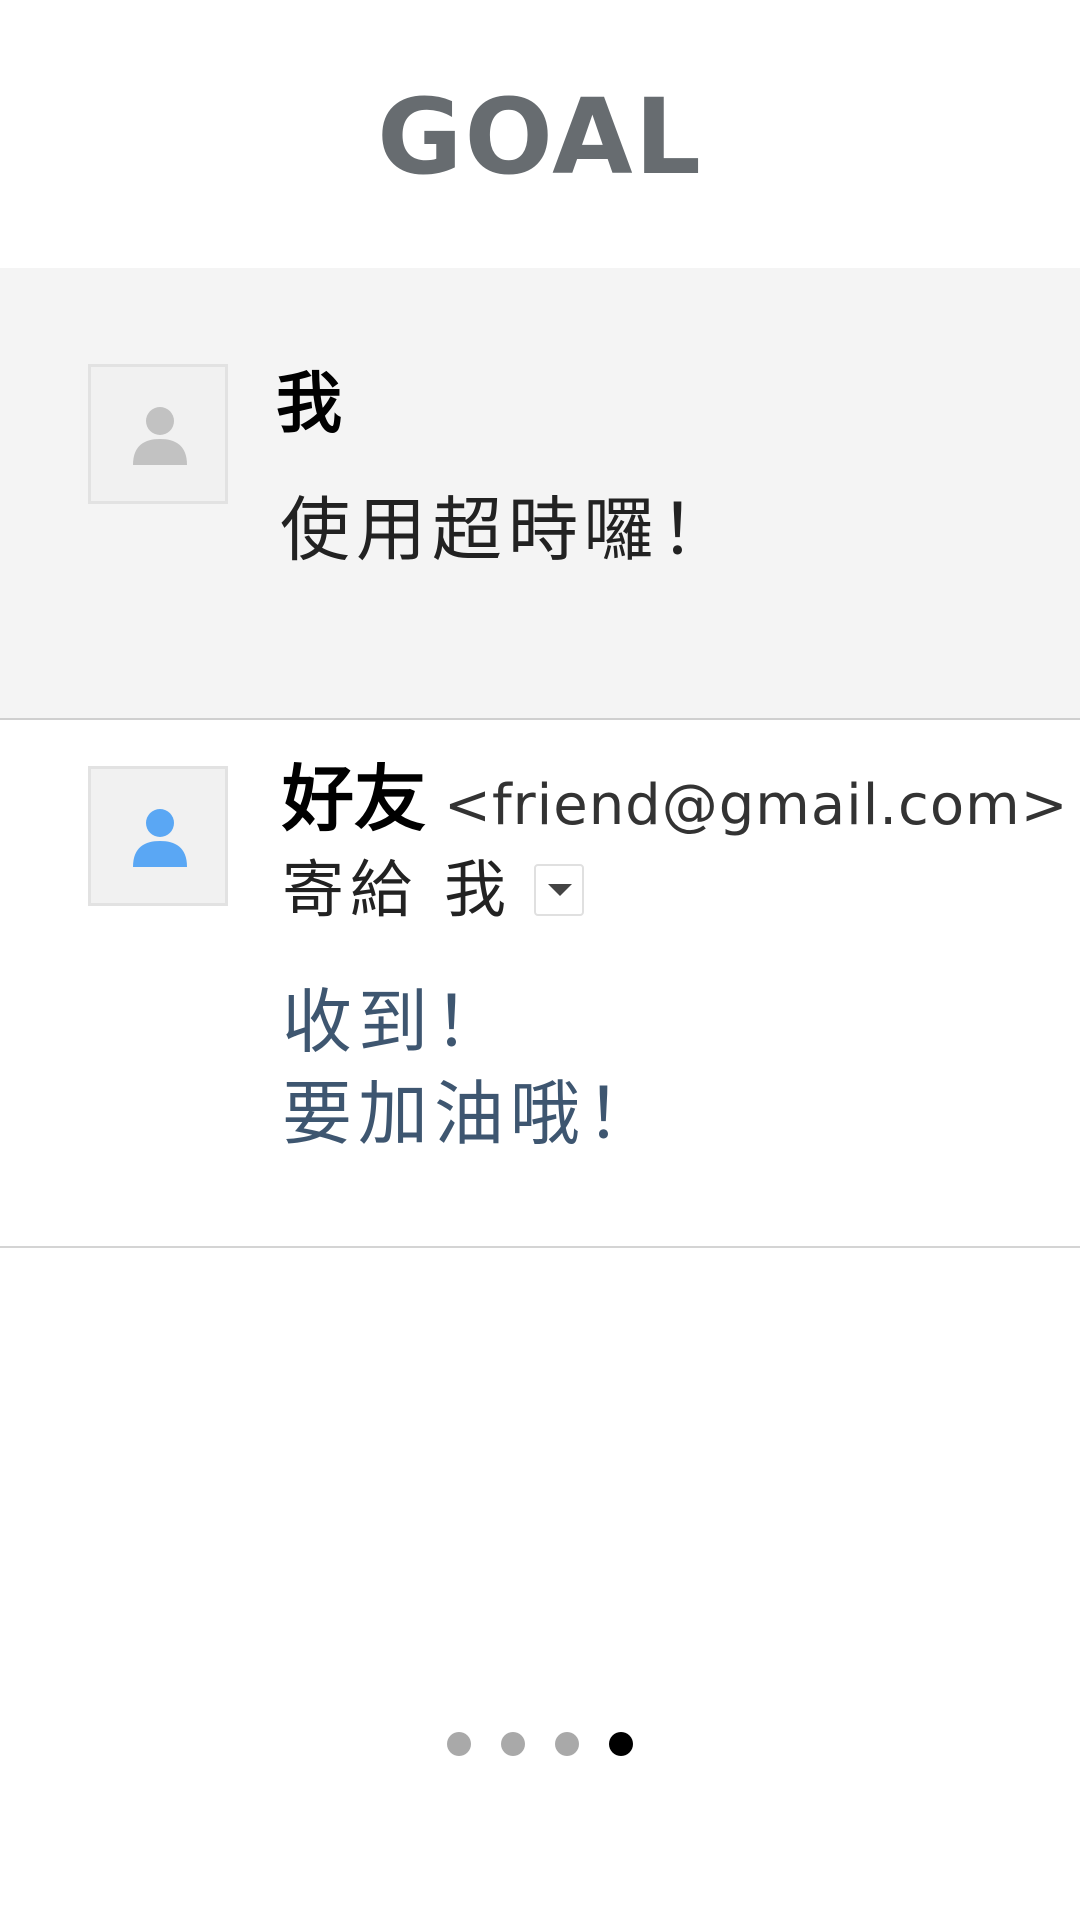  I want to click on message-body-line: 要加油哦！, so click(472, 1114).